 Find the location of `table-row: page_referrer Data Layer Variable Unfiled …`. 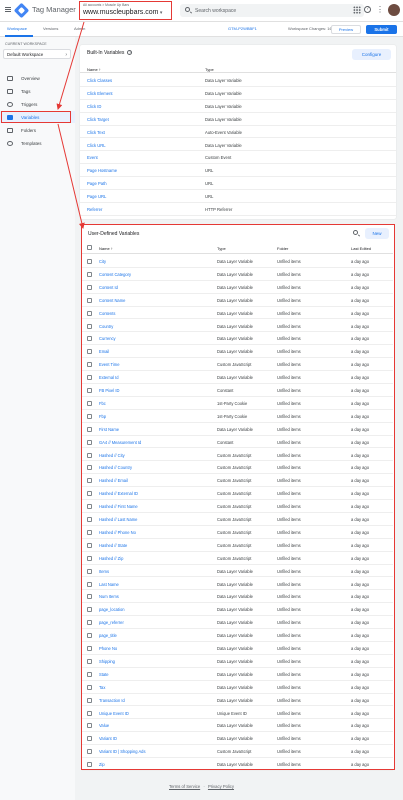

table-row: page_referrer Data Layer Variable Unfiled … is located at coordinates (237, 623).